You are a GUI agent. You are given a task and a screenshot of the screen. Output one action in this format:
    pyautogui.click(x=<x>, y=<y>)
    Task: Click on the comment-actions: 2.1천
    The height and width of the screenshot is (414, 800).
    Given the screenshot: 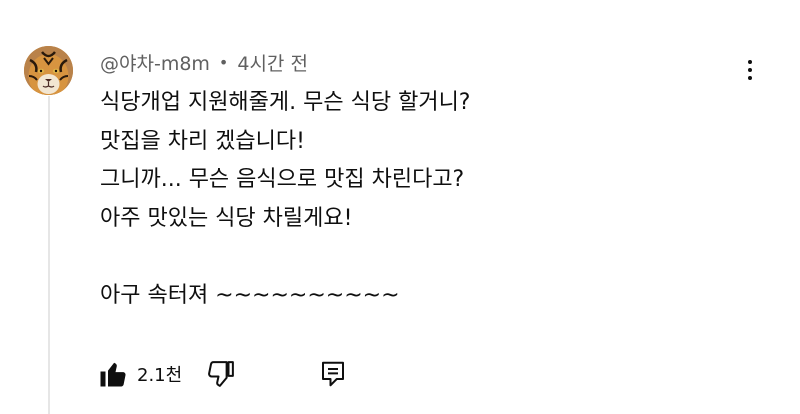 What is the action you would take?
    pyautogui.click(x=223, y=374)
    